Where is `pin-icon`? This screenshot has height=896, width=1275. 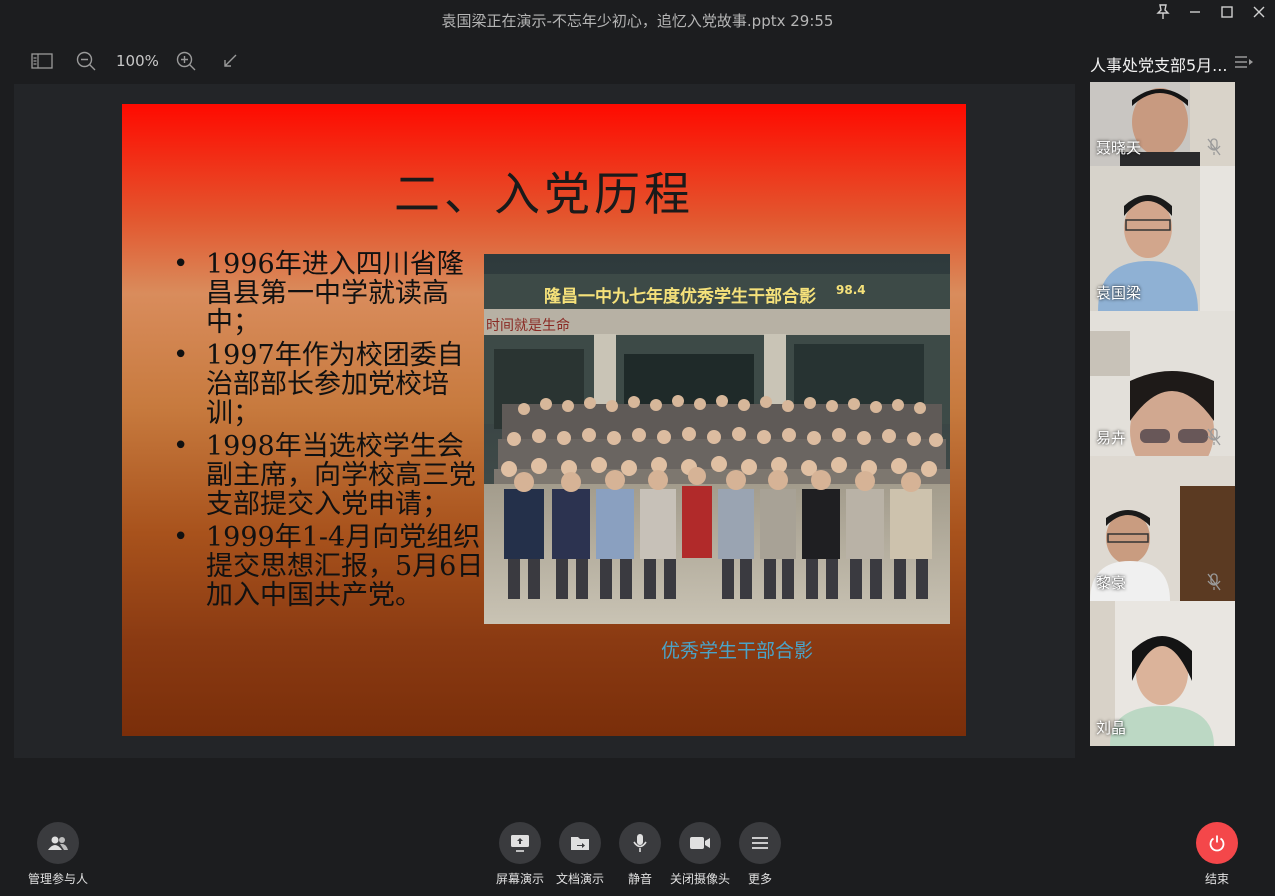 pin-icon is located at coordinates (1163, 12).